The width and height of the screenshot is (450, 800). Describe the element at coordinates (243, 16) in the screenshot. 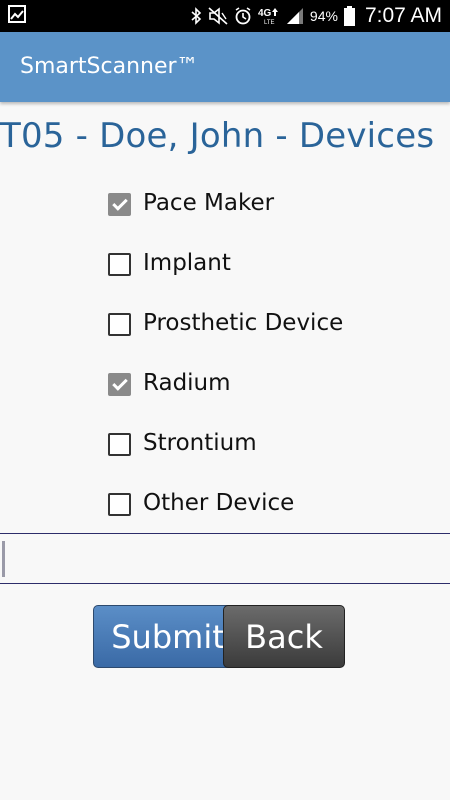

I see `alarm-icon` at that location.